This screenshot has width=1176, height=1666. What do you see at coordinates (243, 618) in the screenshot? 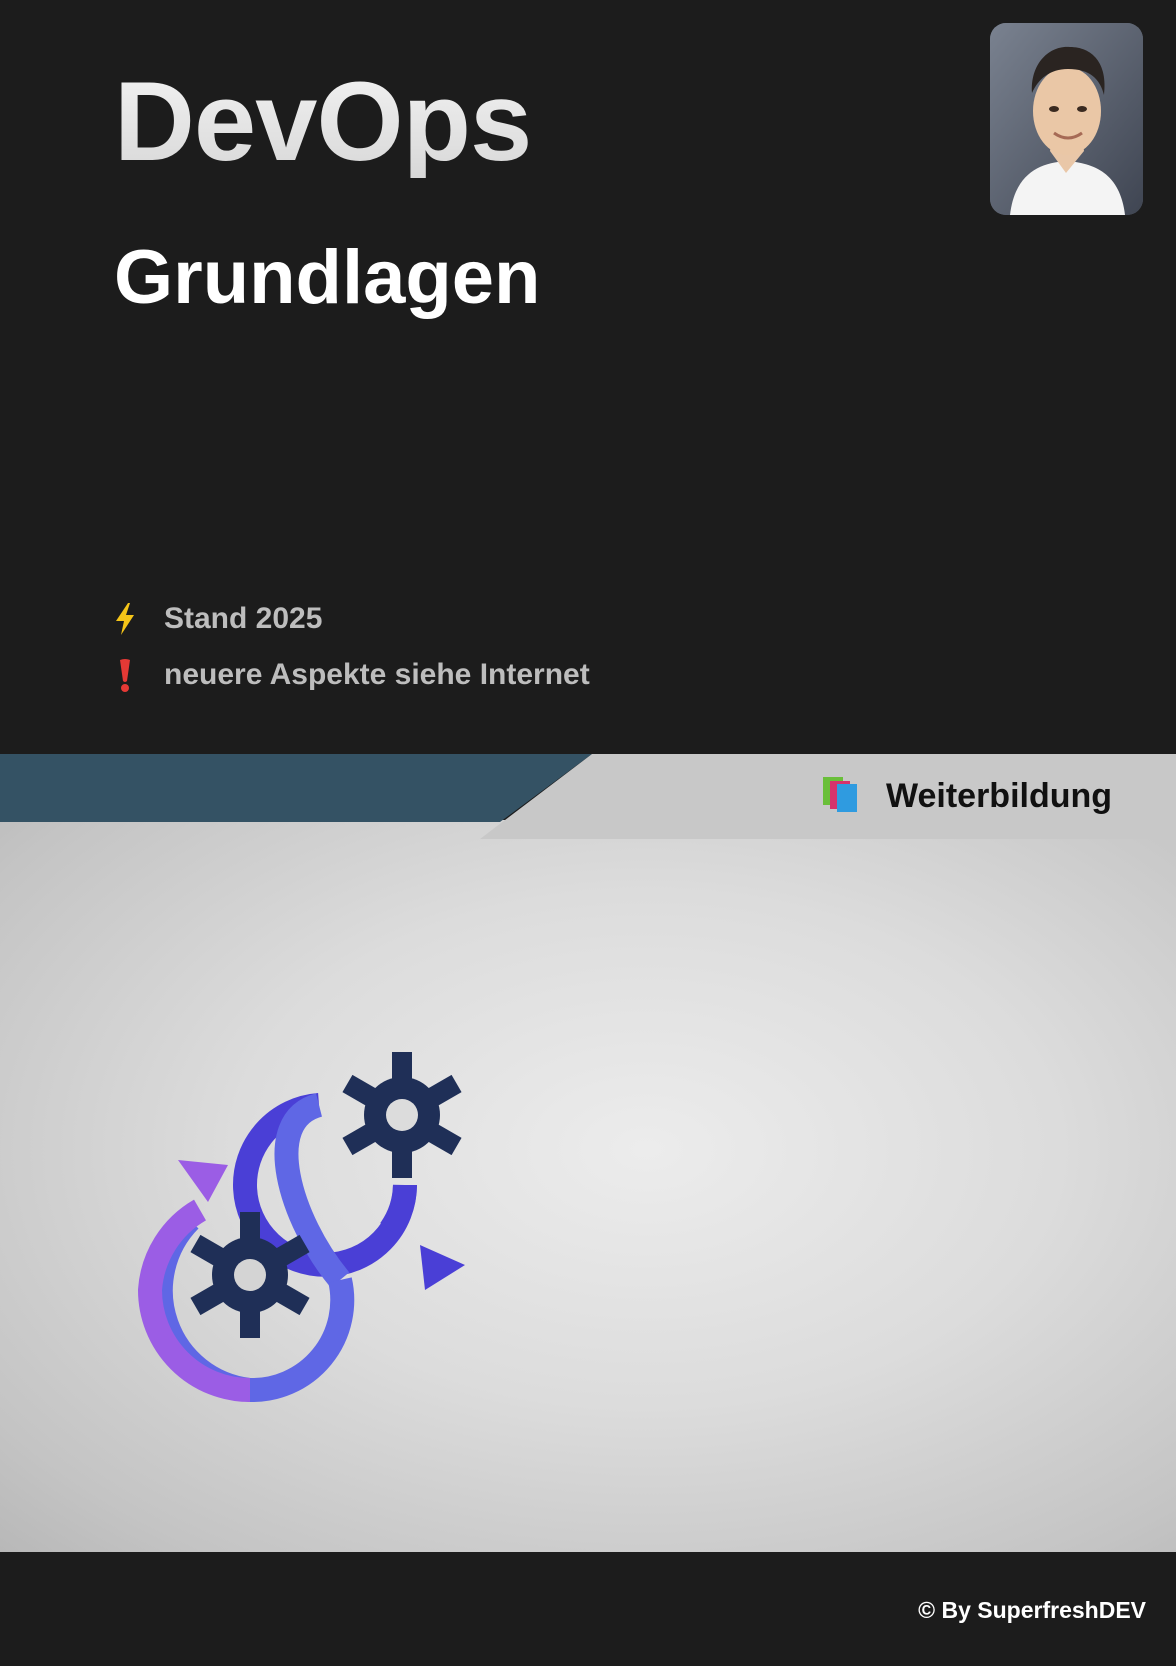
I see `info-stand-text: Stand 2025` at bounding box center [243, 618].